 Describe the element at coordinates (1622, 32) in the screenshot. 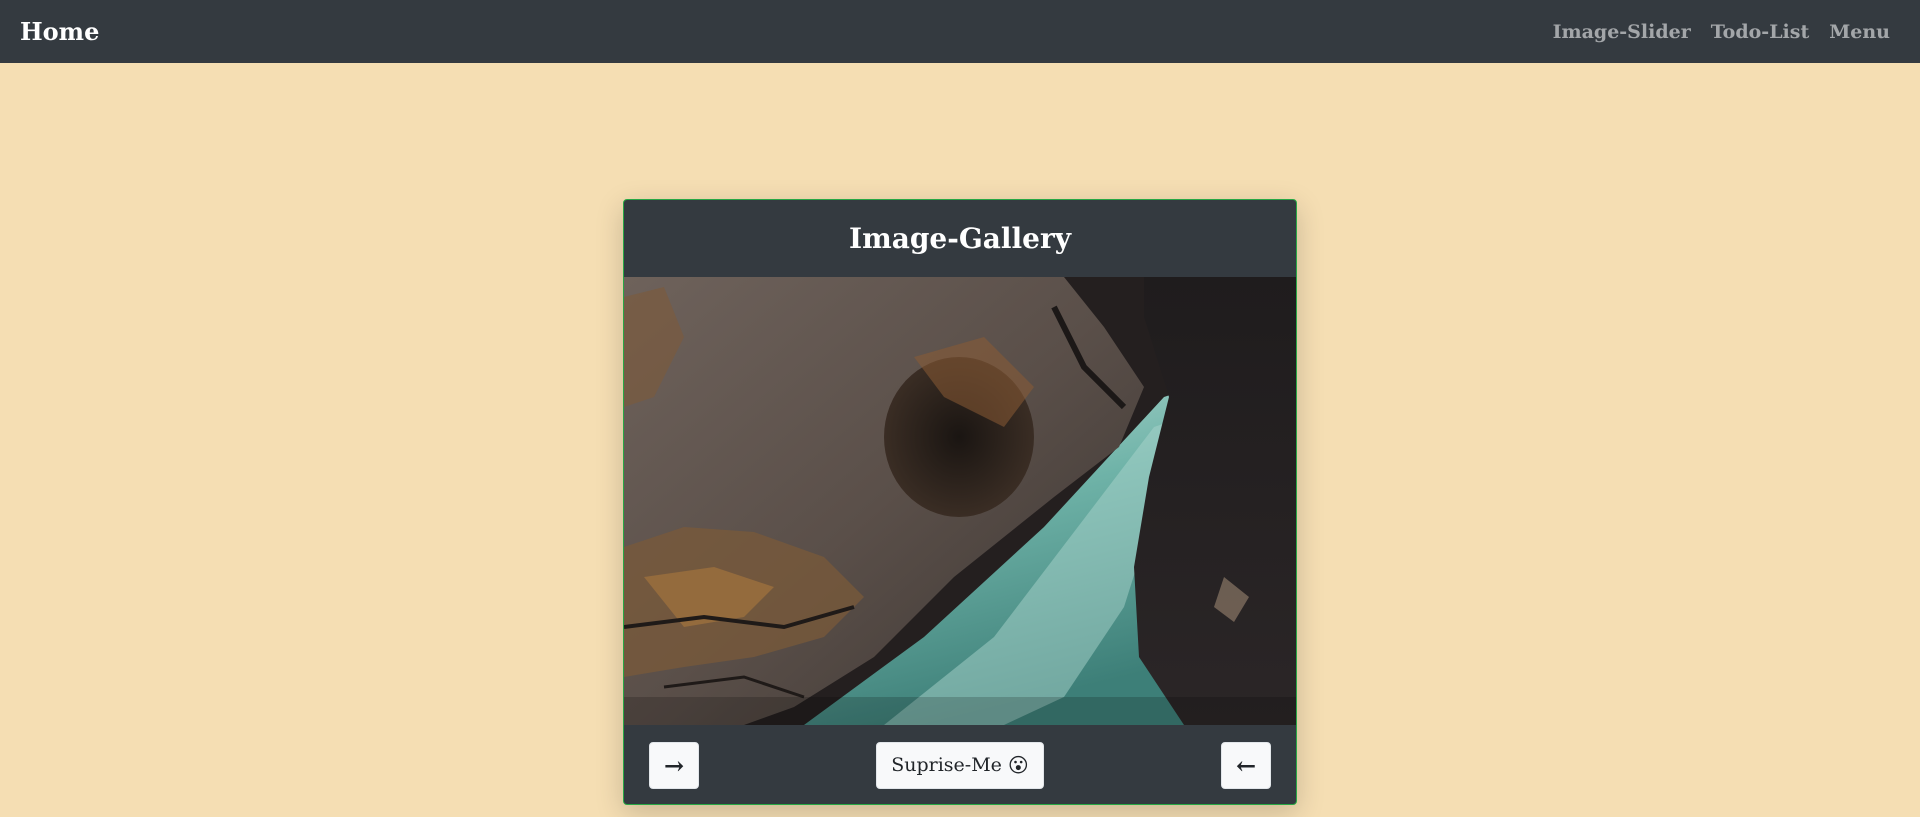

I see `nav-link-image-slider: Image-Slider` at that location.